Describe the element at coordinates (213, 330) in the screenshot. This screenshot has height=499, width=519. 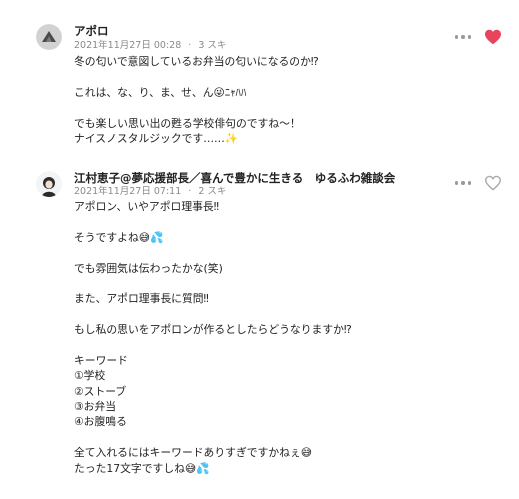
I see `comment-text-line: もし私の思いをアポロンが作るとしたらどうなりますか⁉` at that location.